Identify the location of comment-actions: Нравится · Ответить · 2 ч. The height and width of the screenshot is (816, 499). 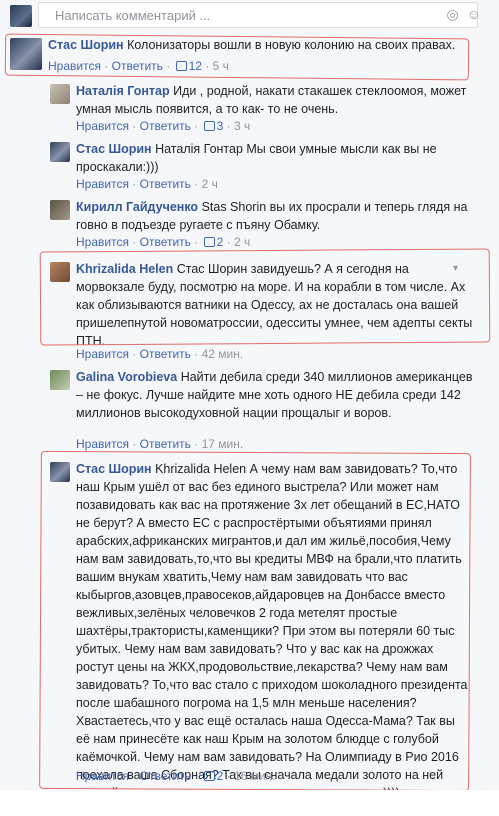
(147, 184).